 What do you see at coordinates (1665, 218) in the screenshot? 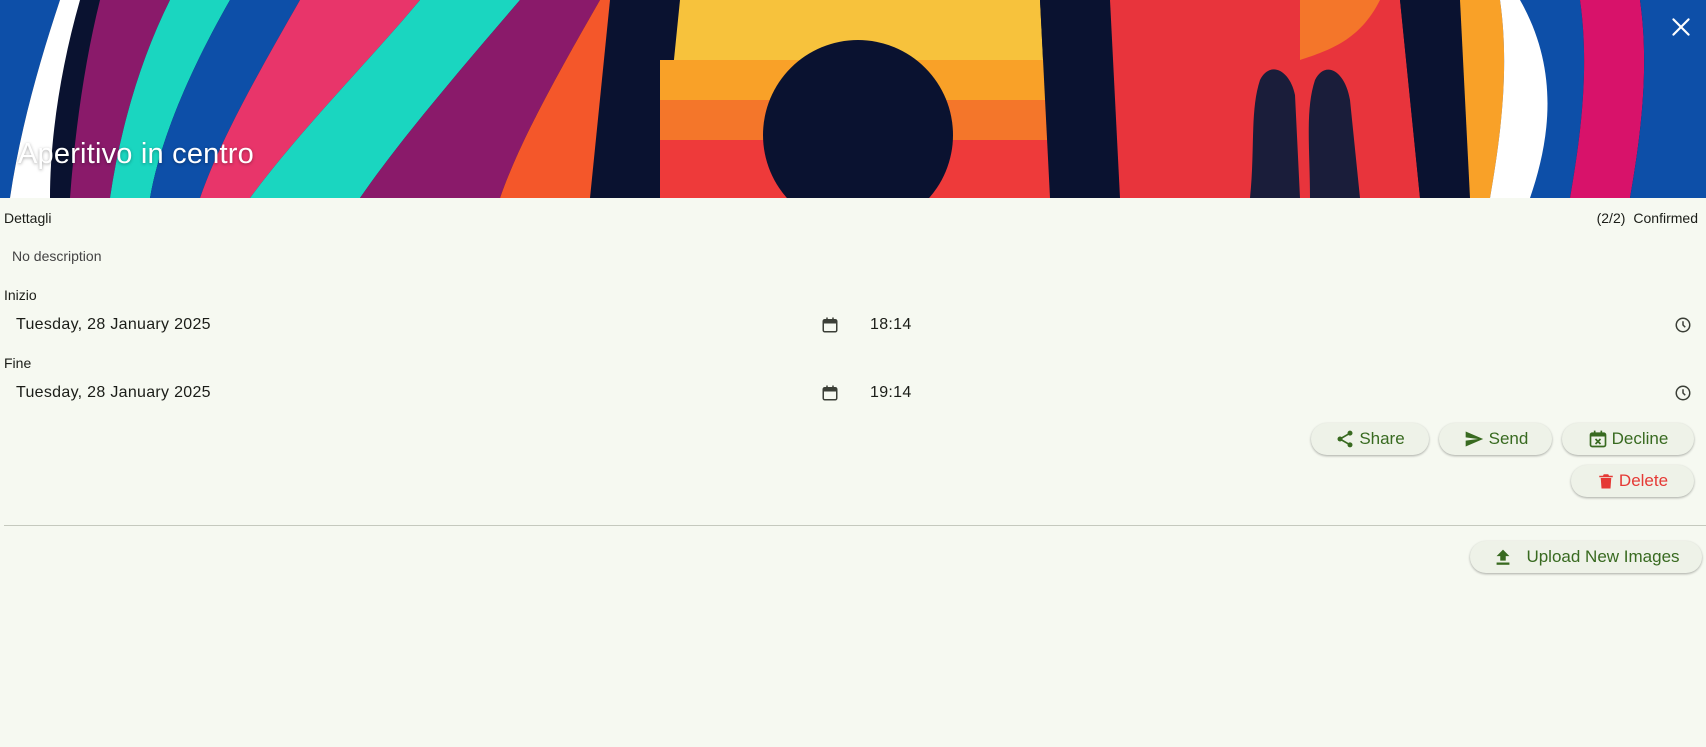
I see `attendance-status-label: Confirmed` at bounding box center [1665, 218].